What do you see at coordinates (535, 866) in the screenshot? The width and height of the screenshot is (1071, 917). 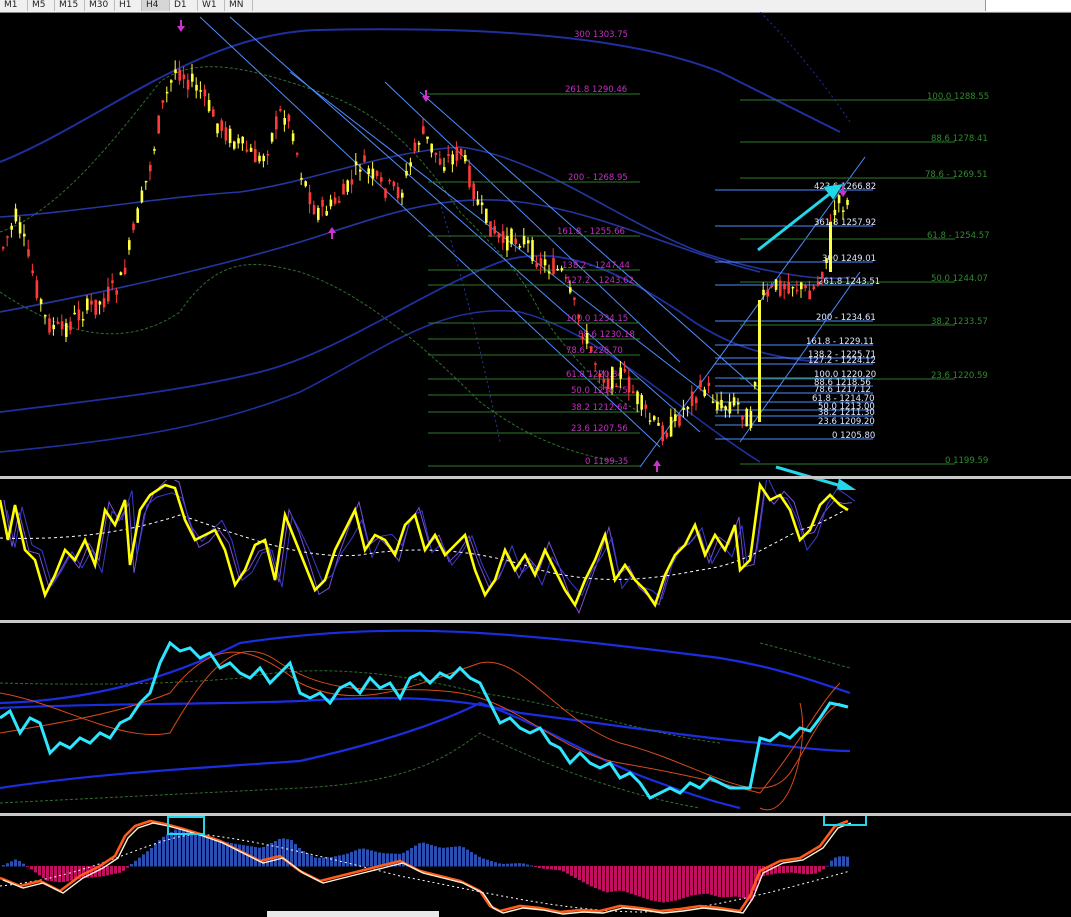 I see `oscillator-panel-macd` at bounding box center [535, 866].